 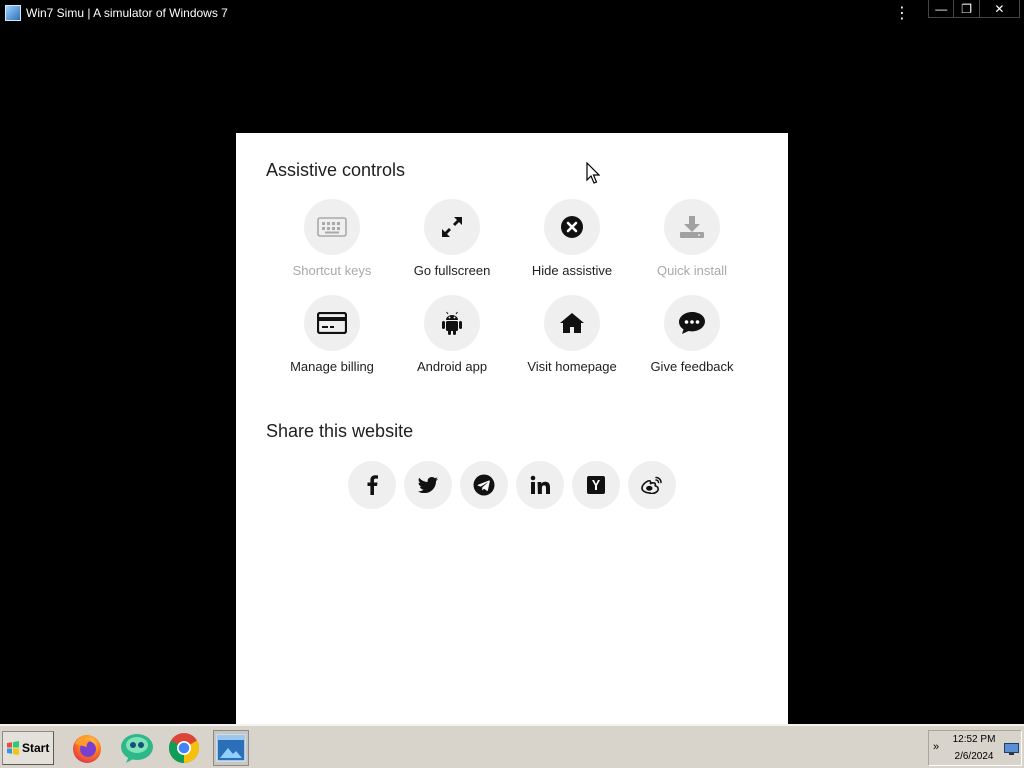 I want to click on share-facebook-button, so click(x=372, y=485).